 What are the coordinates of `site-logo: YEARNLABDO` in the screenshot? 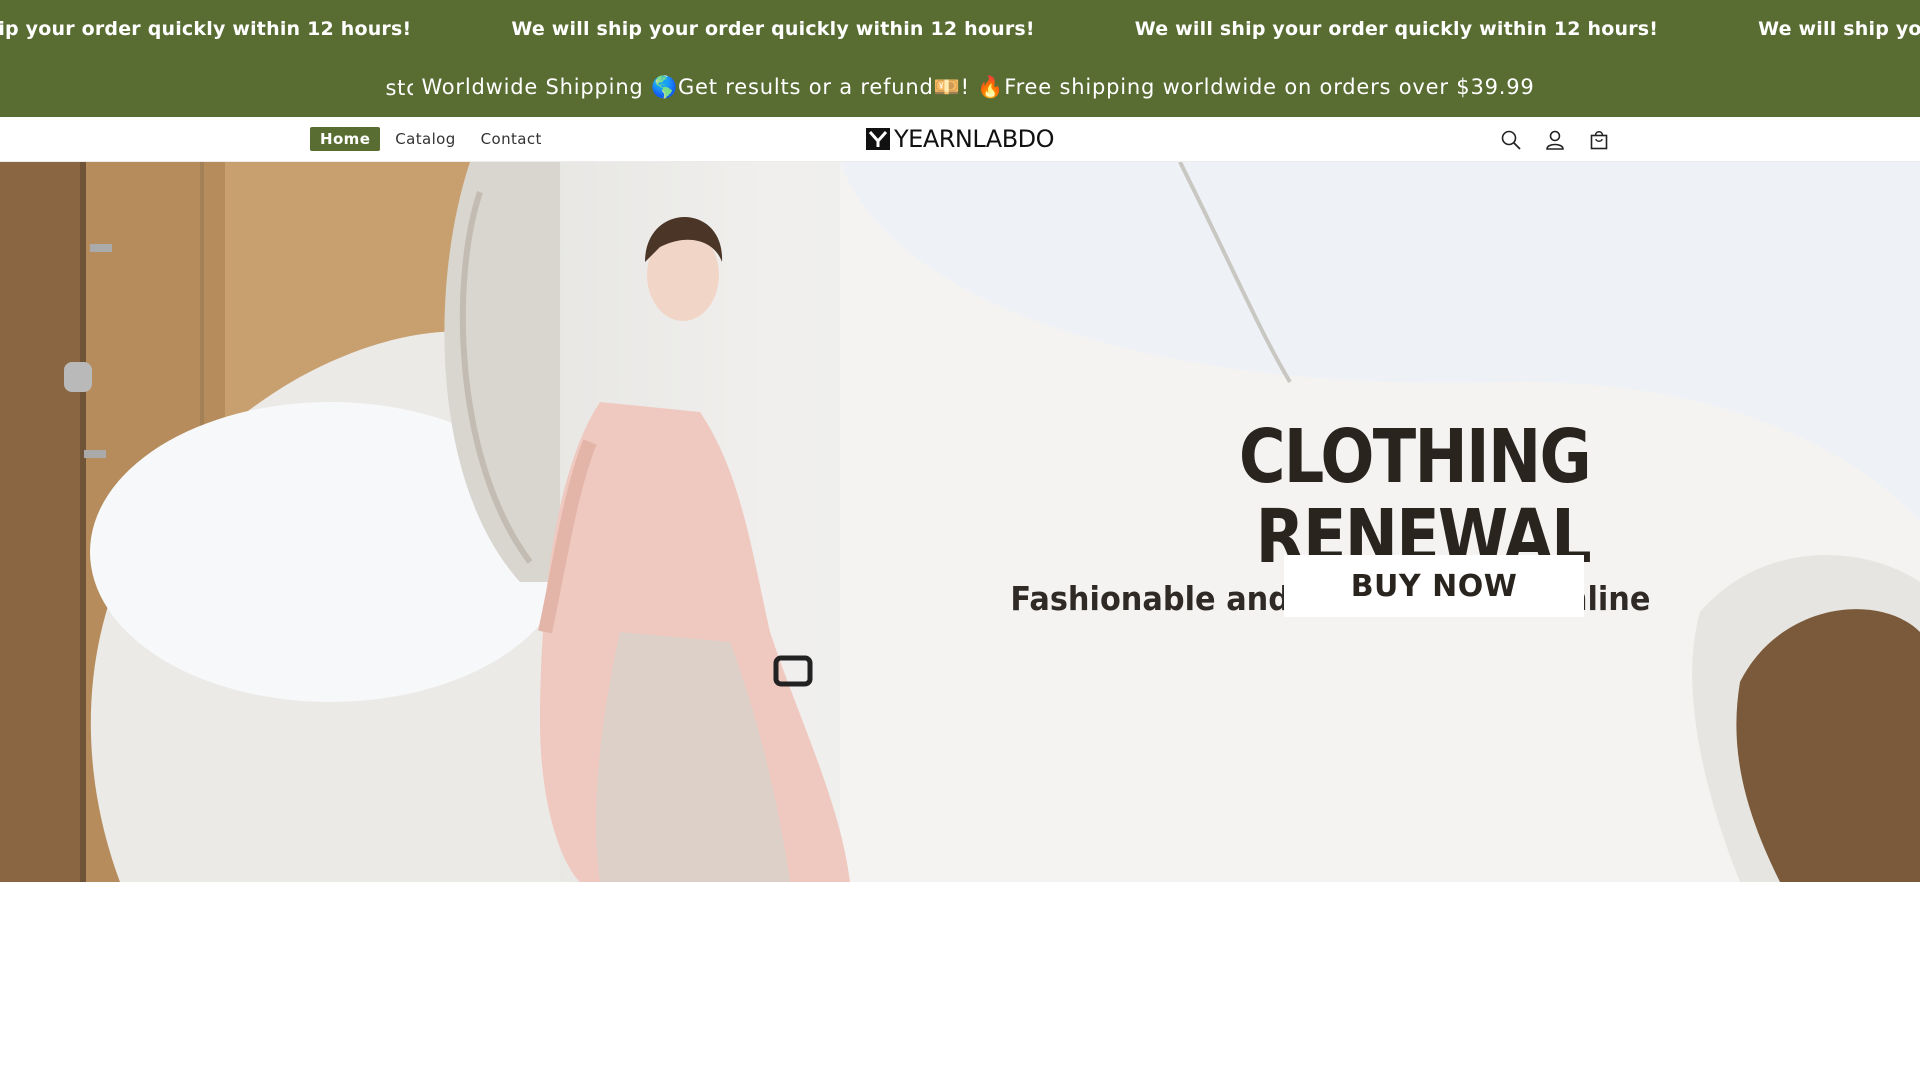 It's located at (960, 139).